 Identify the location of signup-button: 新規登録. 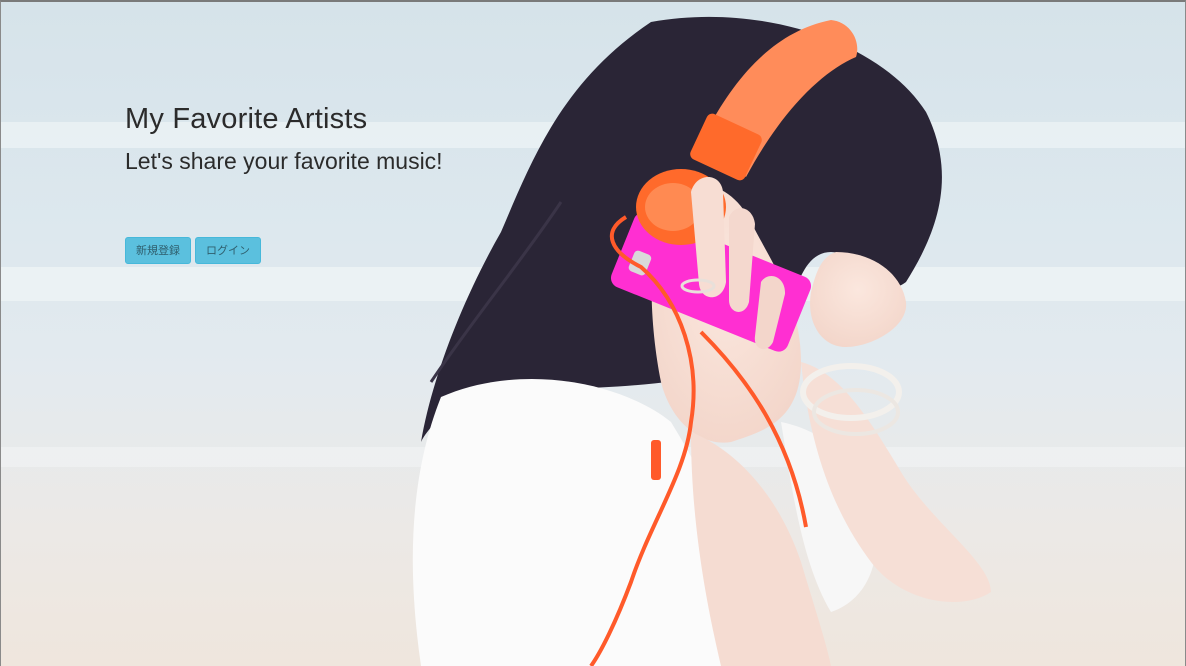
(158, 250).